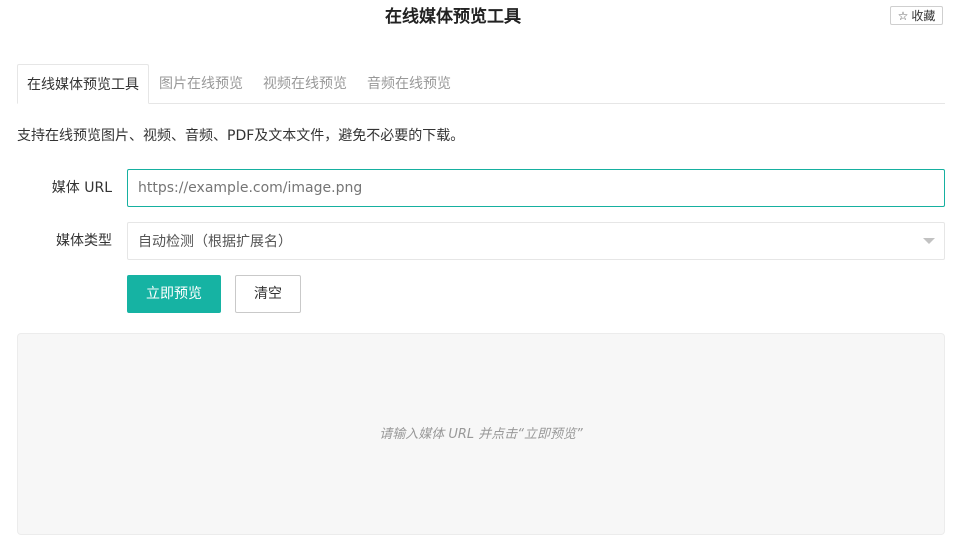 Image resolution: width=961 pixels, height=555 pixels. I want to click on tab-bar: 在线媒体预览工具 图片在线预览 视频在线预览 音频在线预览, so click(481, 84).